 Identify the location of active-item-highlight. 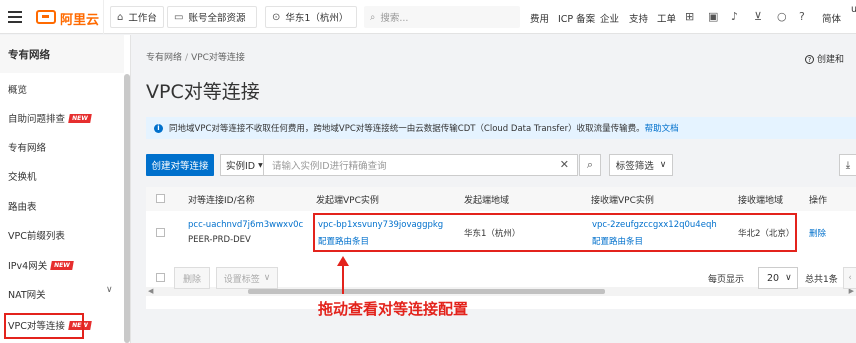
(44, 326).